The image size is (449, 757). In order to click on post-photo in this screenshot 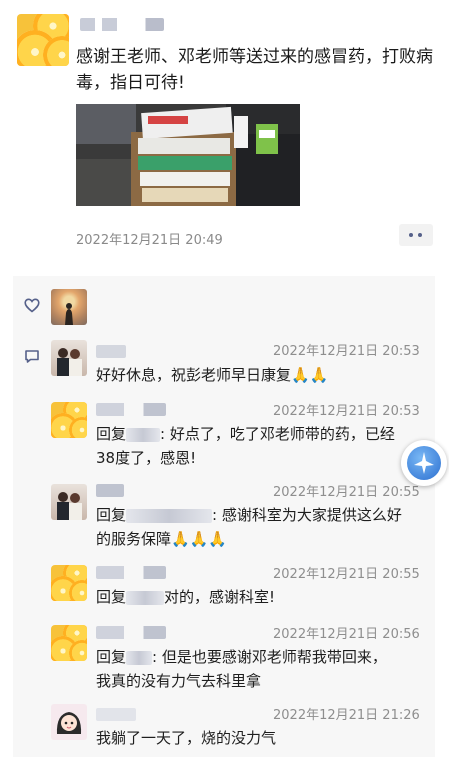, I will do `click(188, 155)`.